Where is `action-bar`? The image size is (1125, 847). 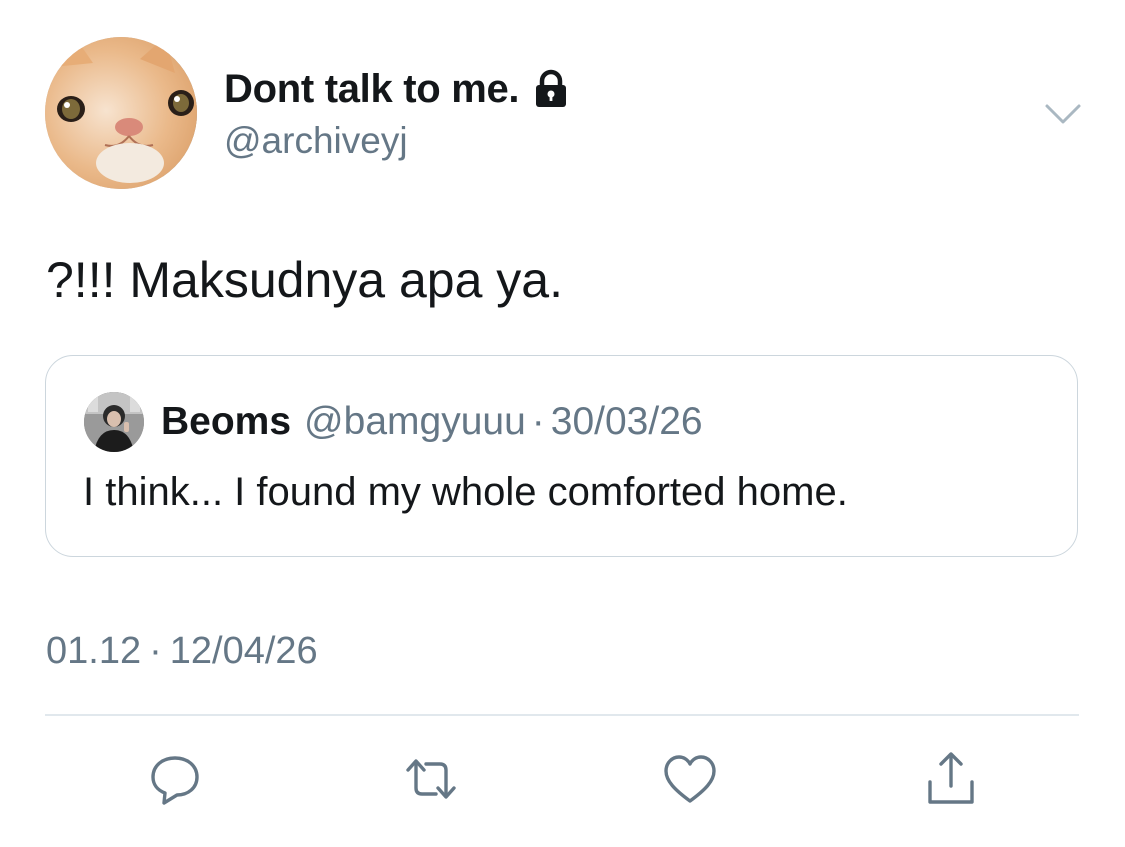 action-bar is located at coordinates (562, 779).